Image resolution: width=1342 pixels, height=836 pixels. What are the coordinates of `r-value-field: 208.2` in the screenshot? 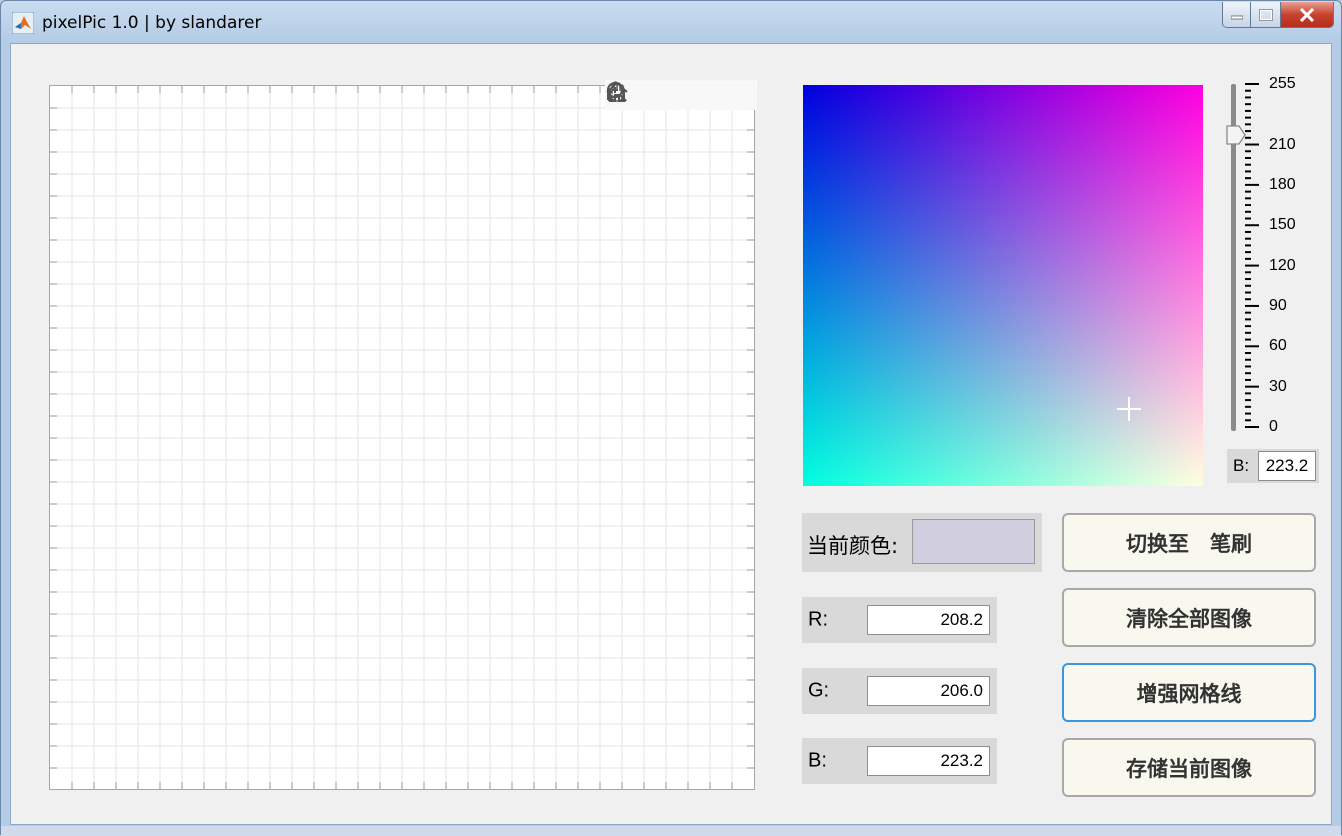 It's located at (928, 620).